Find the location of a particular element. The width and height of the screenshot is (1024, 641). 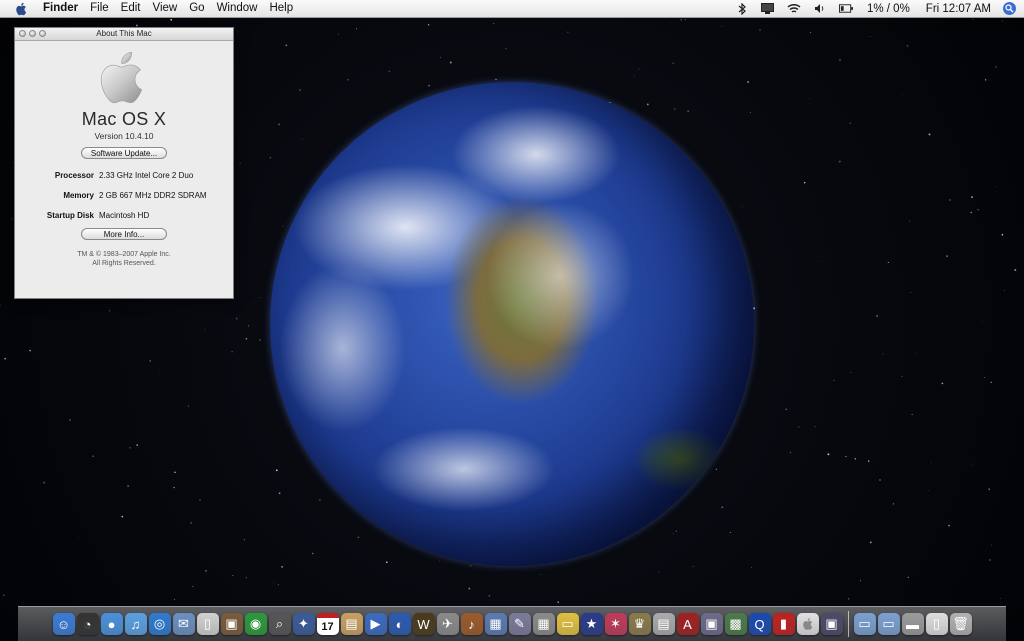

volume-icon is located at coordinates (820, 9).